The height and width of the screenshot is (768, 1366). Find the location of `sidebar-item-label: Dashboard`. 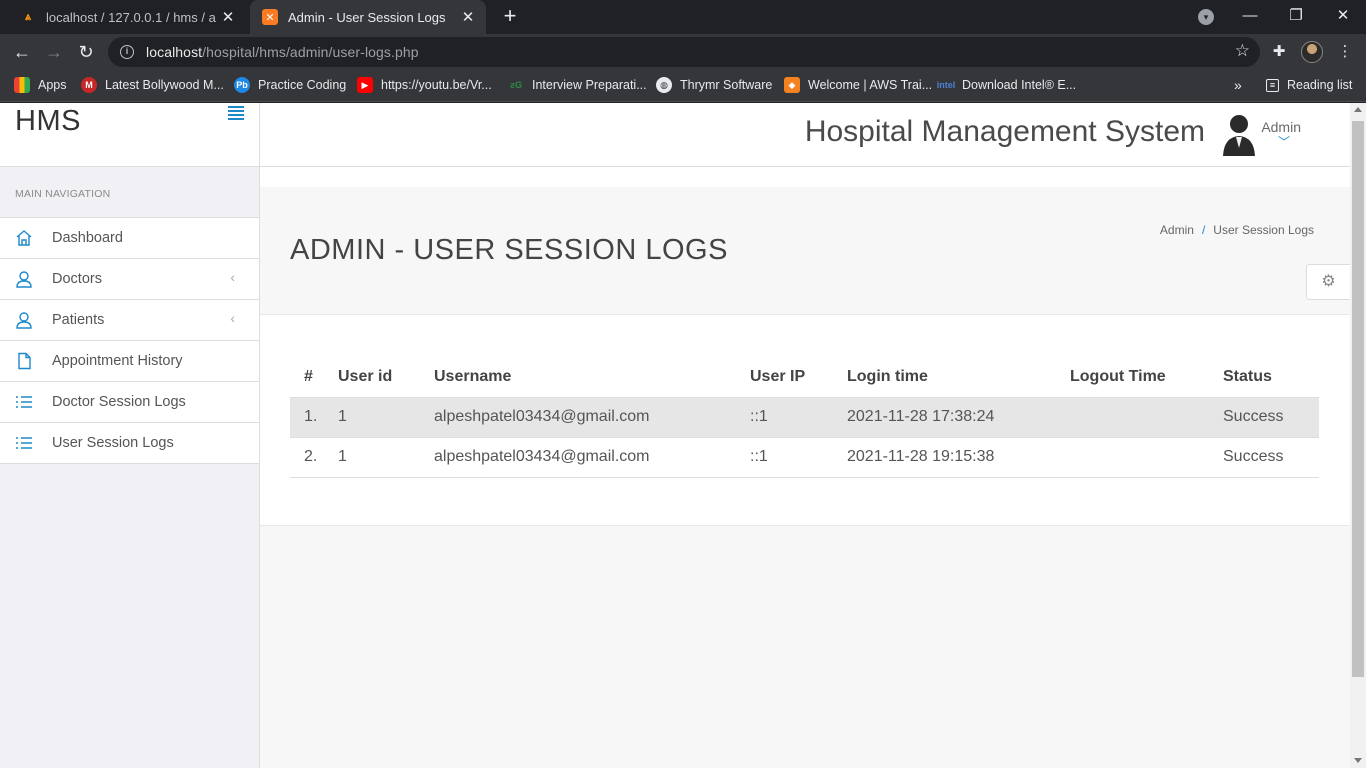

sidebar-item-label: Dashboard is located at coordinates (87, 238).